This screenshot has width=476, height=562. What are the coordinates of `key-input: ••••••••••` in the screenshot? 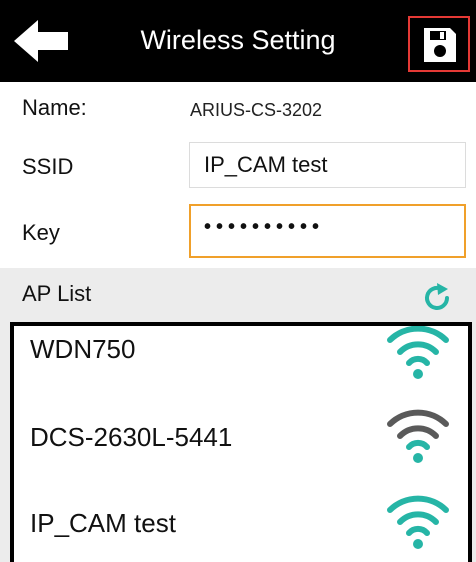 It's located at (327, 231).